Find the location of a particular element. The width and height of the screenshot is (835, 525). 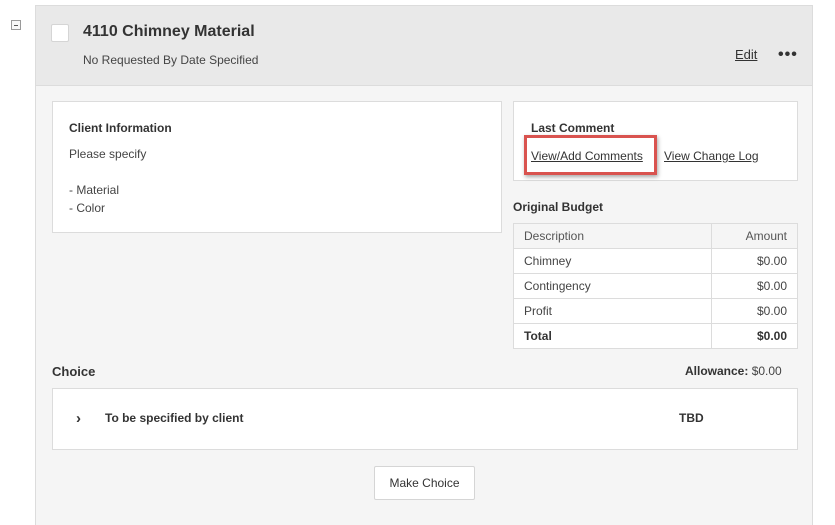

more-options-icon: ••• is located at coordinates (788, 55).